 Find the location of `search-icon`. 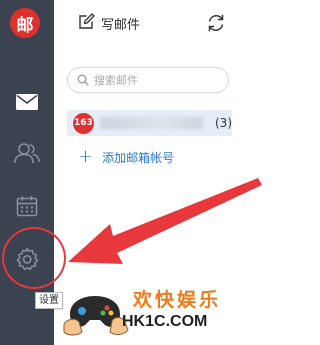

search-icon is located at coordinates (83, 80).